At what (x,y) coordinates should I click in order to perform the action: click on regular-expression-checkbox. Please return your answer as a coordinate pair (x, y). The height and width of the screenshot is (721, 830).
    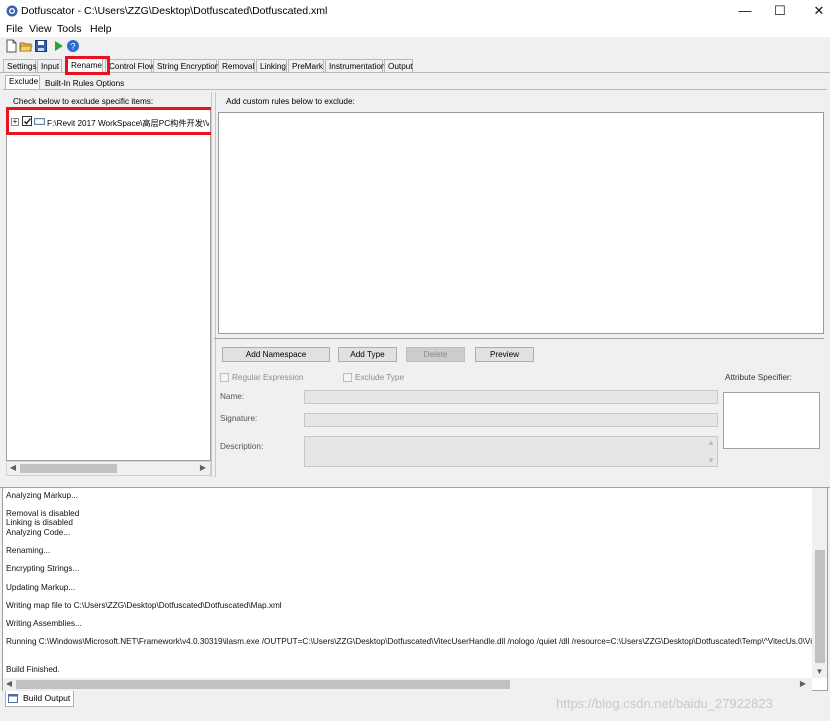
    Looking at the image, I should click on (224, 377).